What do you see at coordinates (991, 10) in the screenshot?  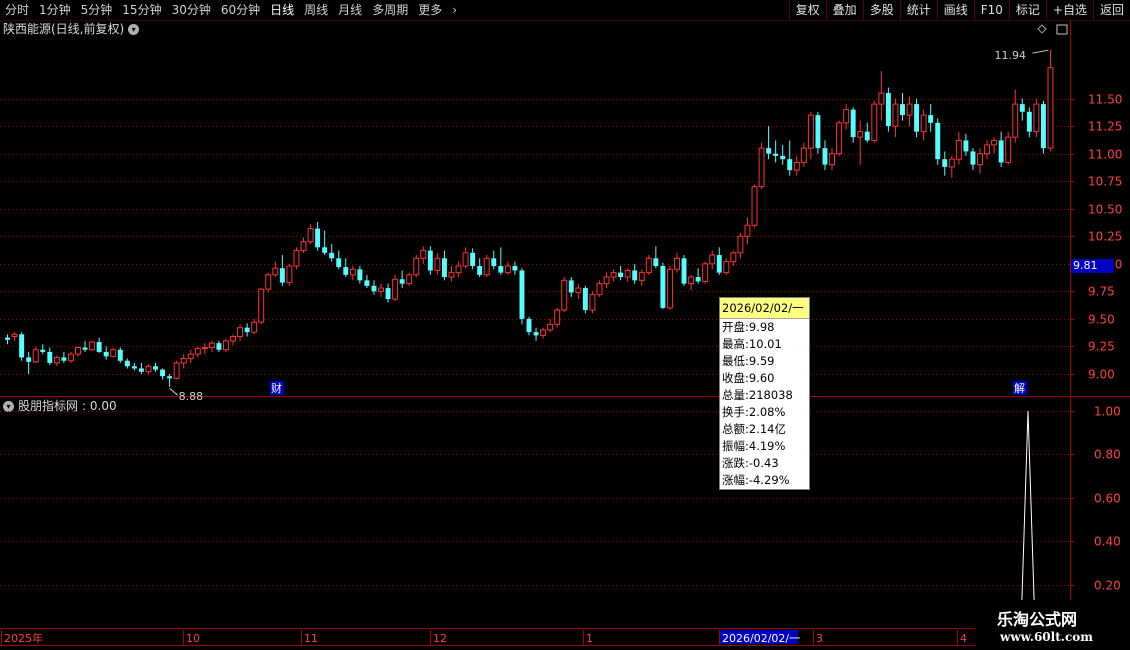 I see `tool-button-5: F10` at bounding box center [991, 10].